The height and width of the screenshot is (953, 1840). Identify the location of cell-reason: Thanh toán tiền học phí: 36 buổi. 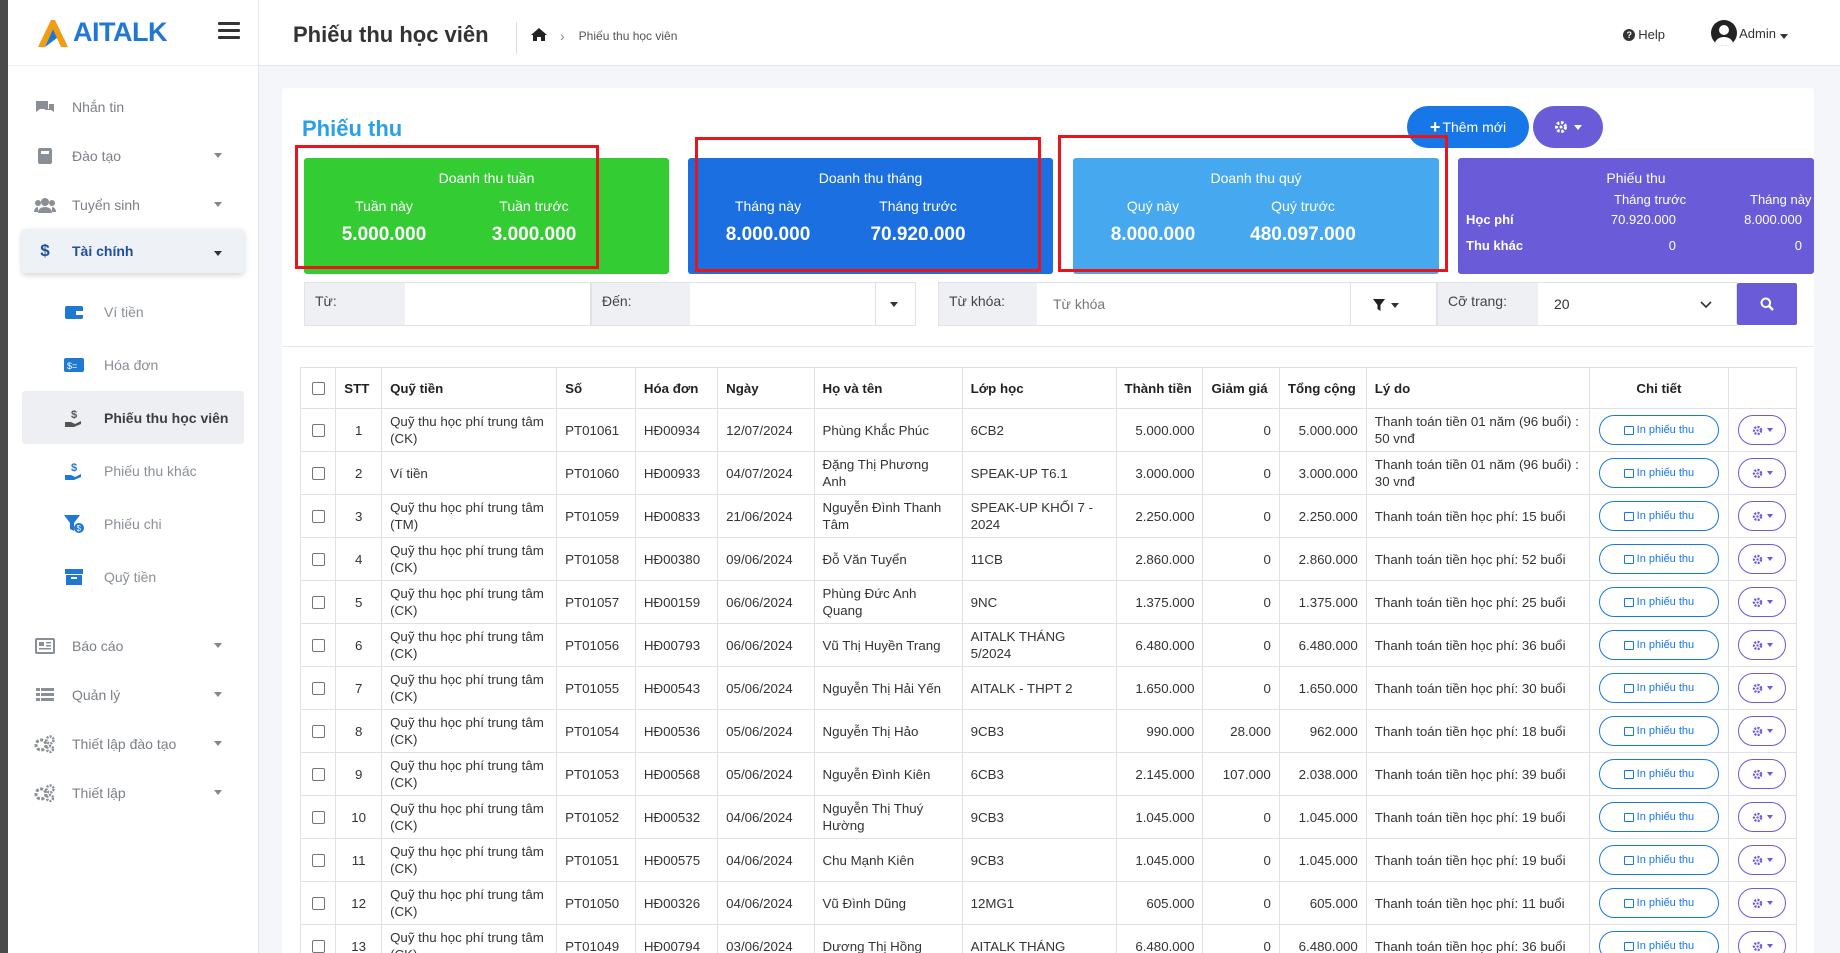
(1478, 645).